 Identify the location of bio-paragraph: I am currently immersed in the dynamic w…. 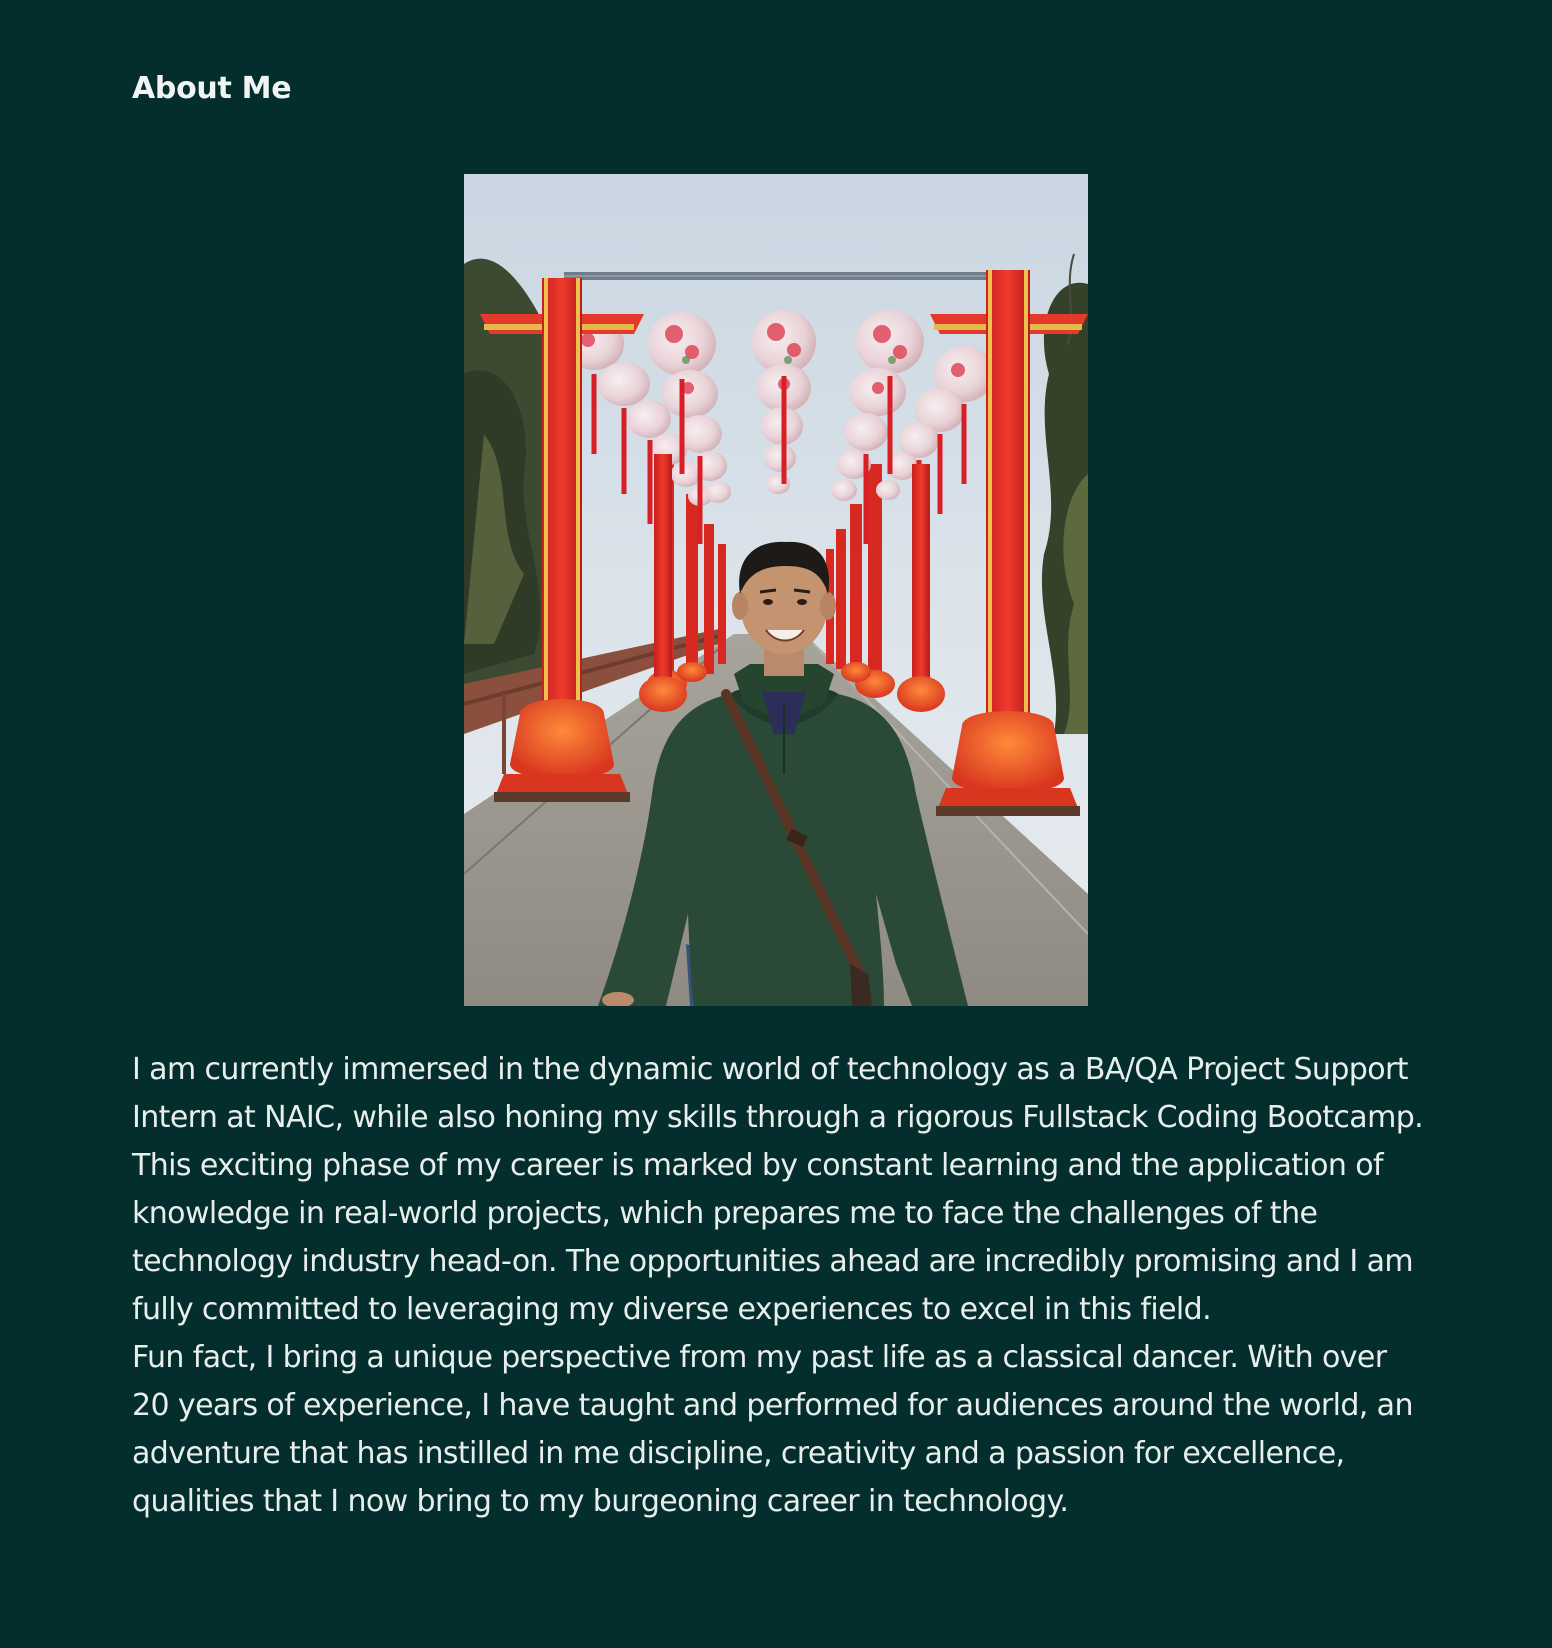
(778, 1189).